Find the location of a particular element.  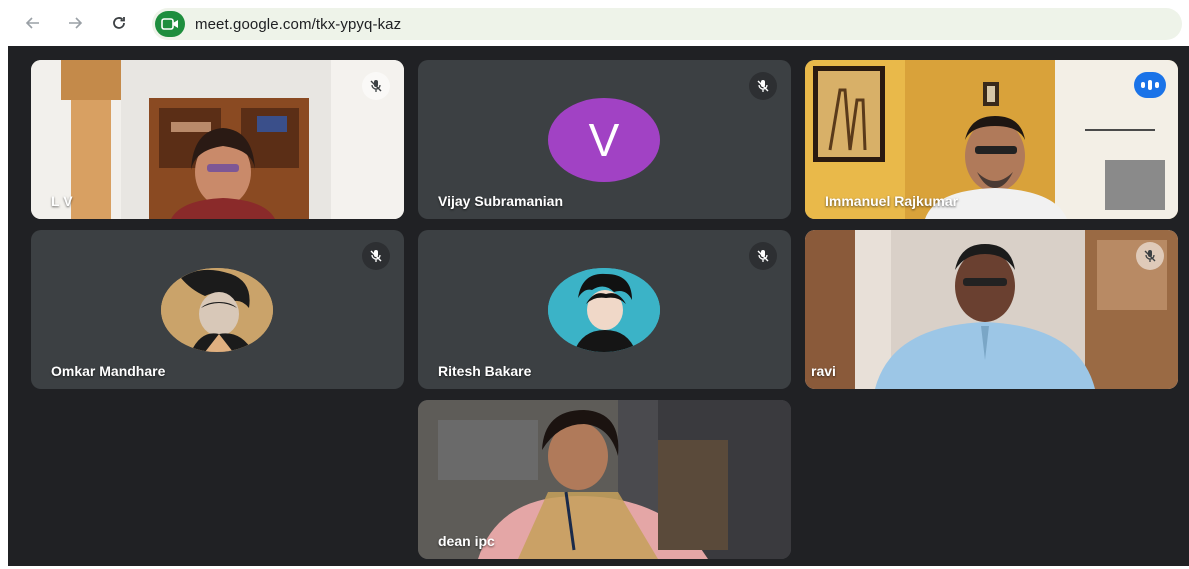

participant-tile-dean-ipc: dean ipc is located at coordinates (604, 479).